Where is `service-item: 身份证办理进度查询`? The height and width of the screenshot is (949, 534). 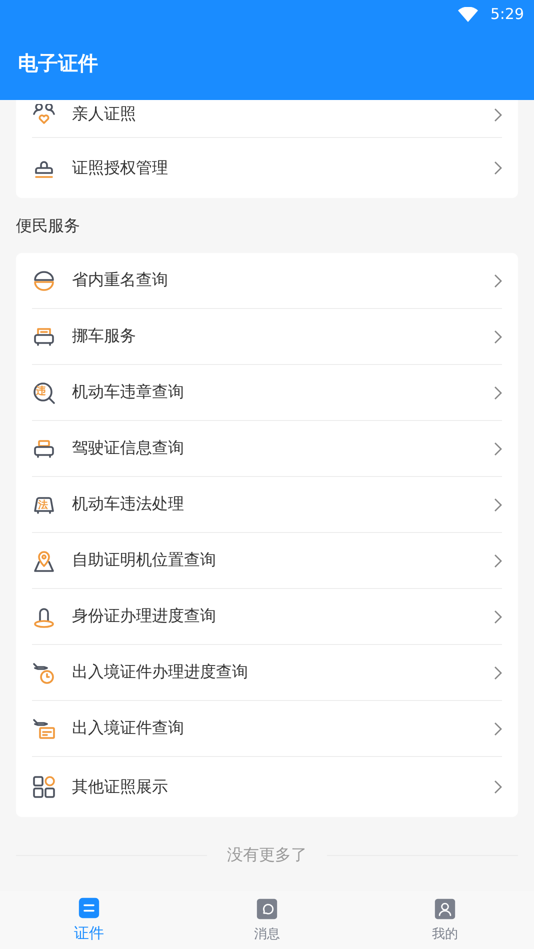 service-item: 身份证办理进度查询 is located at coordinates (267, 617).